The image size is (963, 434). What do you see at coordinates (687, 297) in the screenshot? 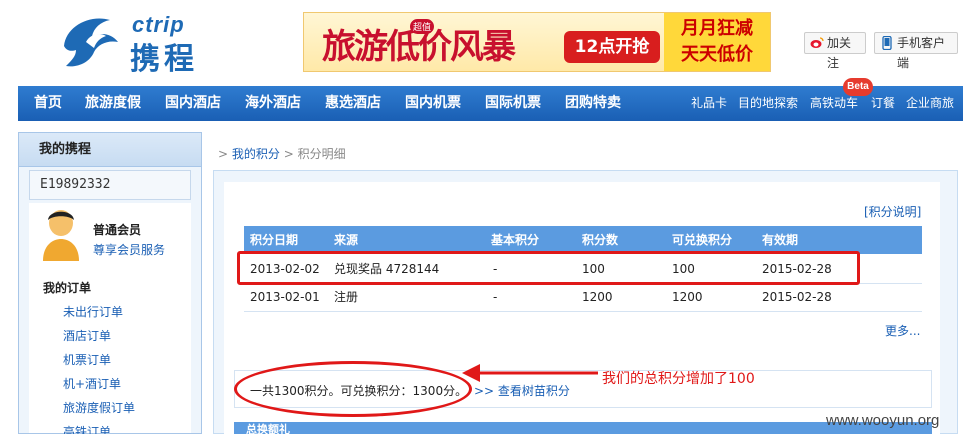
I see `cell-redeemable: 1200` at bounding box center [687, 297].